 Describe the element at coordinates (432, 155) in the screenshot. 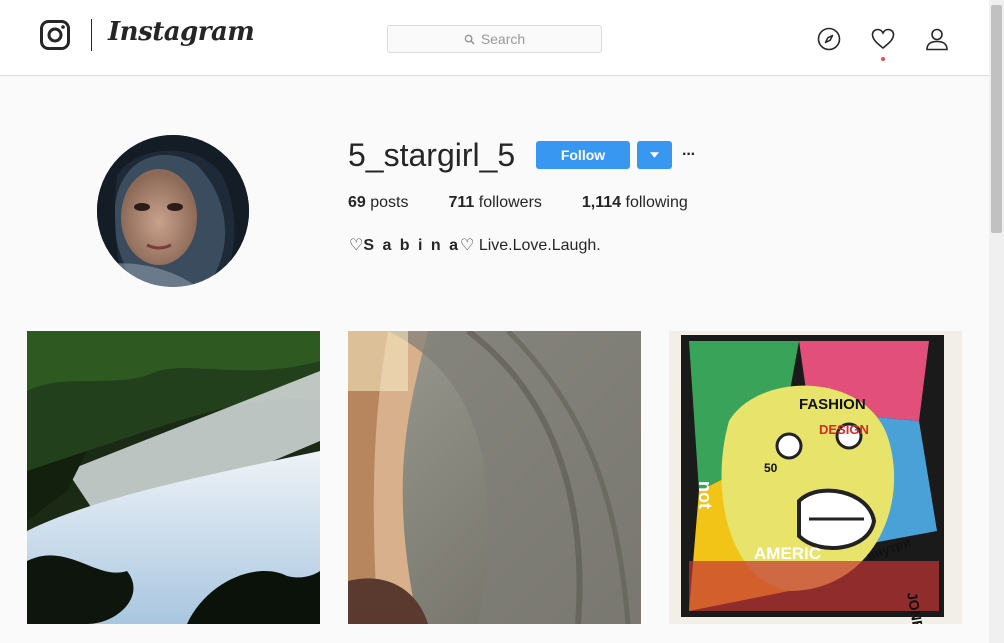

I see `profile-username: 5_stargirl_5` at that location.